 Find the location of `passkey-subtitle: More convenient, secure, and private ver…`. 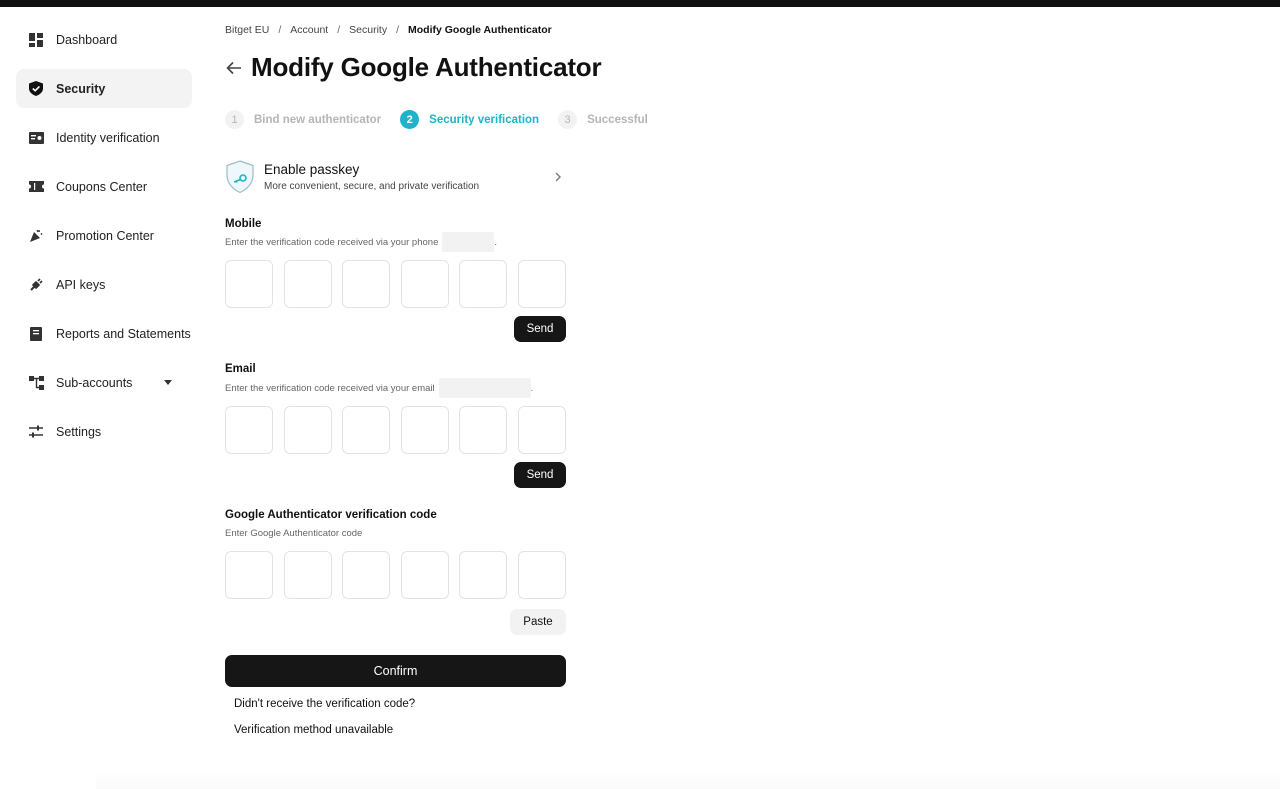

passkey-subtitle: More convenient, secure, and private ver… is located at coordinates (372, 186).